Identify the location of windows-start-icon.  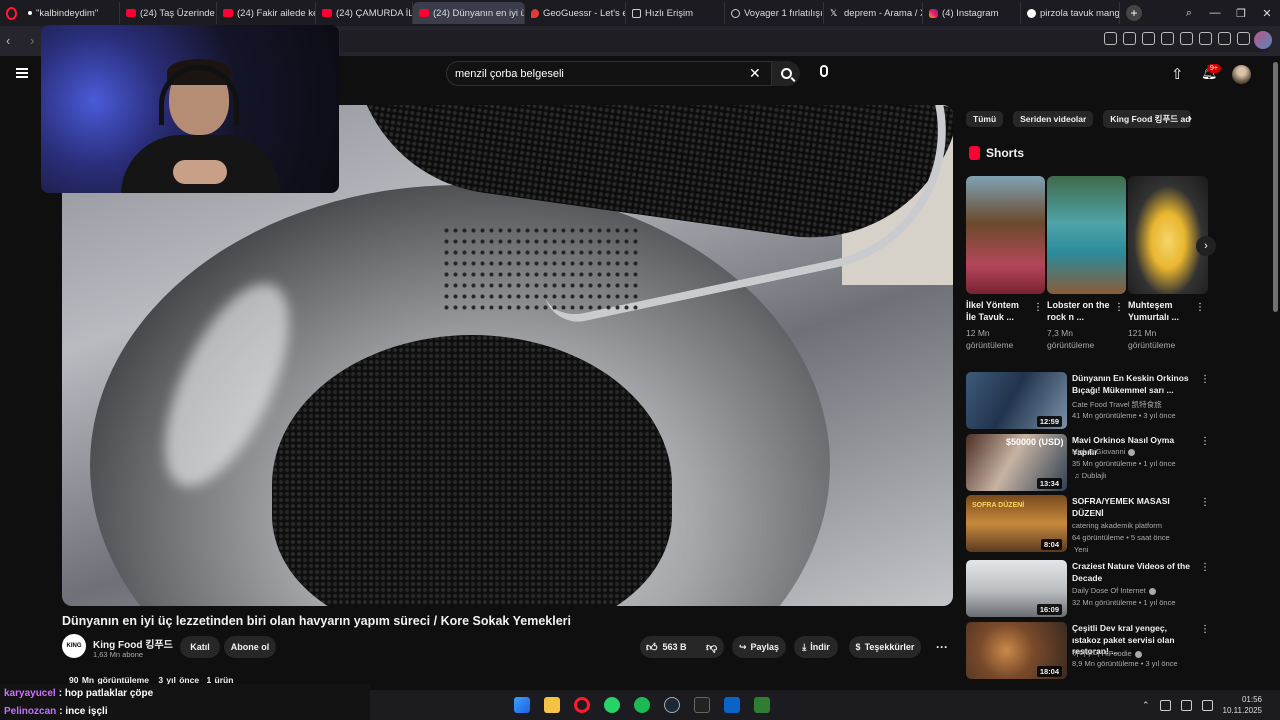
(522, 705).